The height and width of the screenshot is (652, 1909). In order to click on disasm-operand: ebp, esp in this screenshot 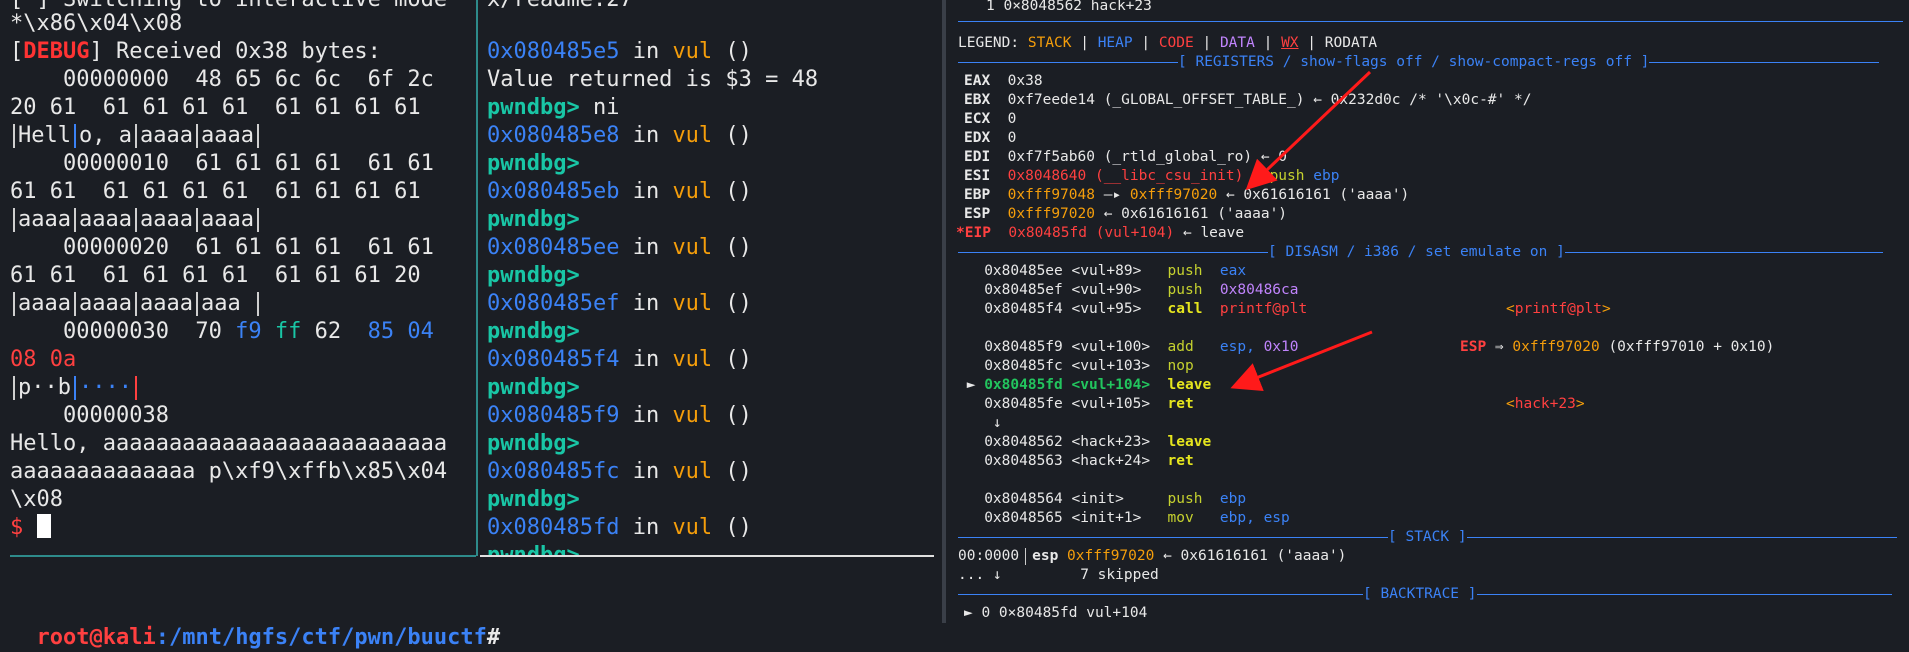, I will do `click(1254, 518)`.